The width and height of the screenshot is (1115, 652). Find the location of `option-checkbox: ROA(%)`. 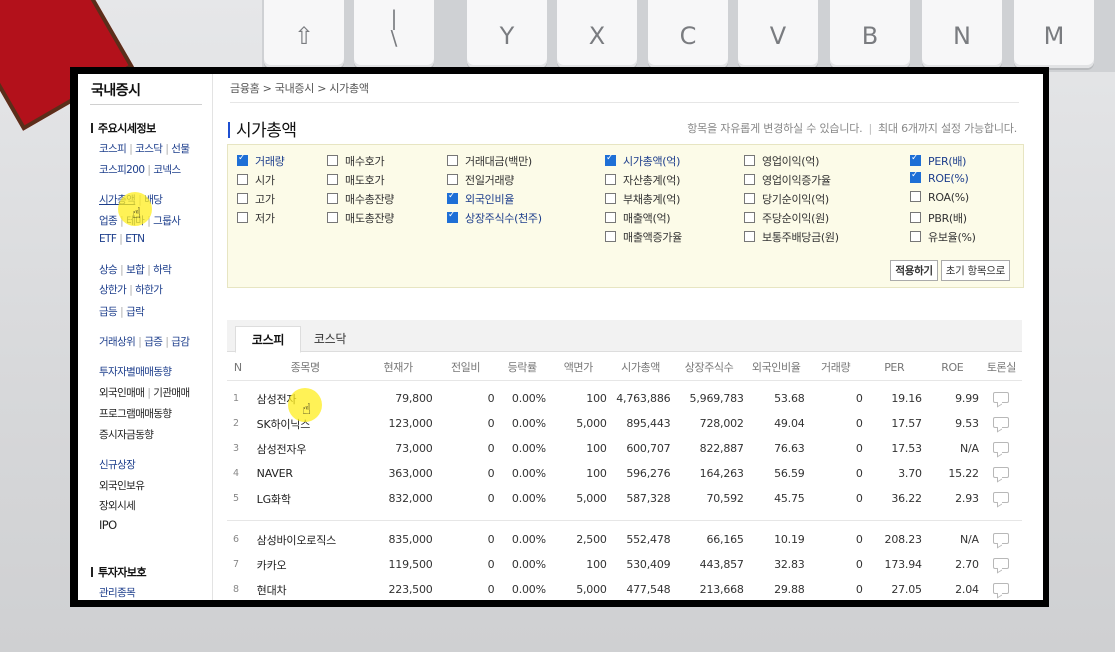

option-checkbox: ROA(%) is located at coordinates (939, 197).